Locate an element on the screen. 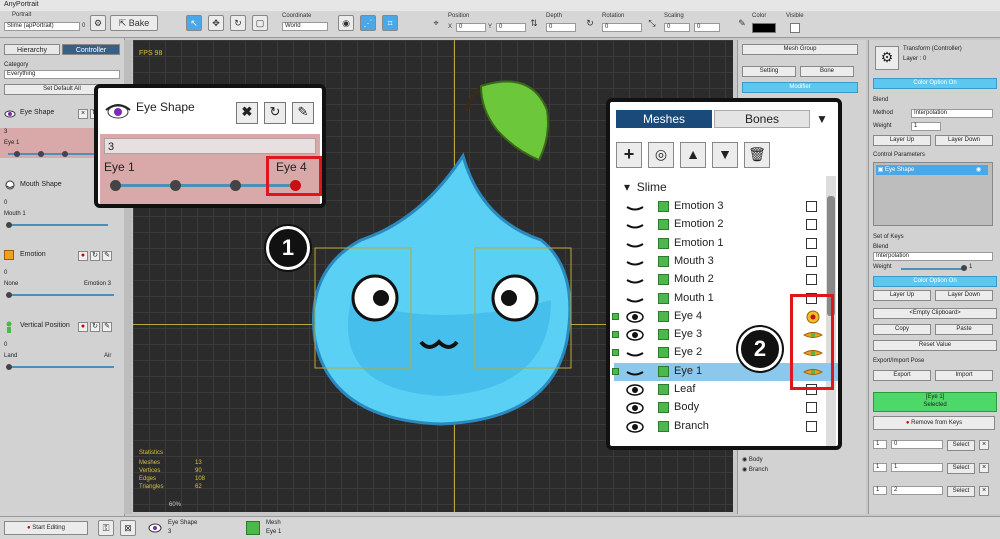 This screenshot has width=1000, height=539. close-icon: ✖ is located at coordinates (247, 113).